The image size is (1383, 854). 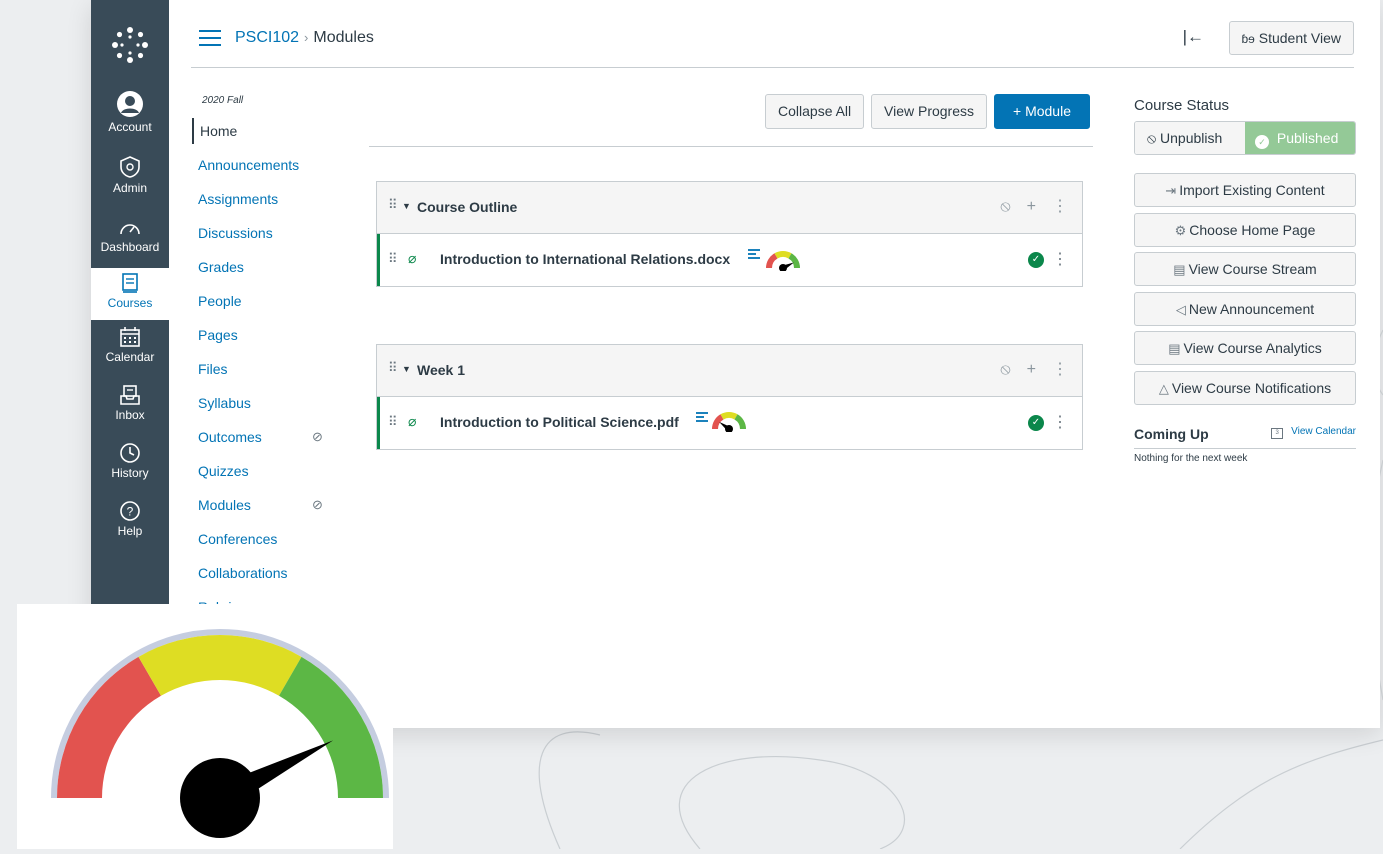 What do you see at coordinates (130, 409) in the screenshot?
I see `global-nav-inbox: Inbox` at bounding box center [130, 409].